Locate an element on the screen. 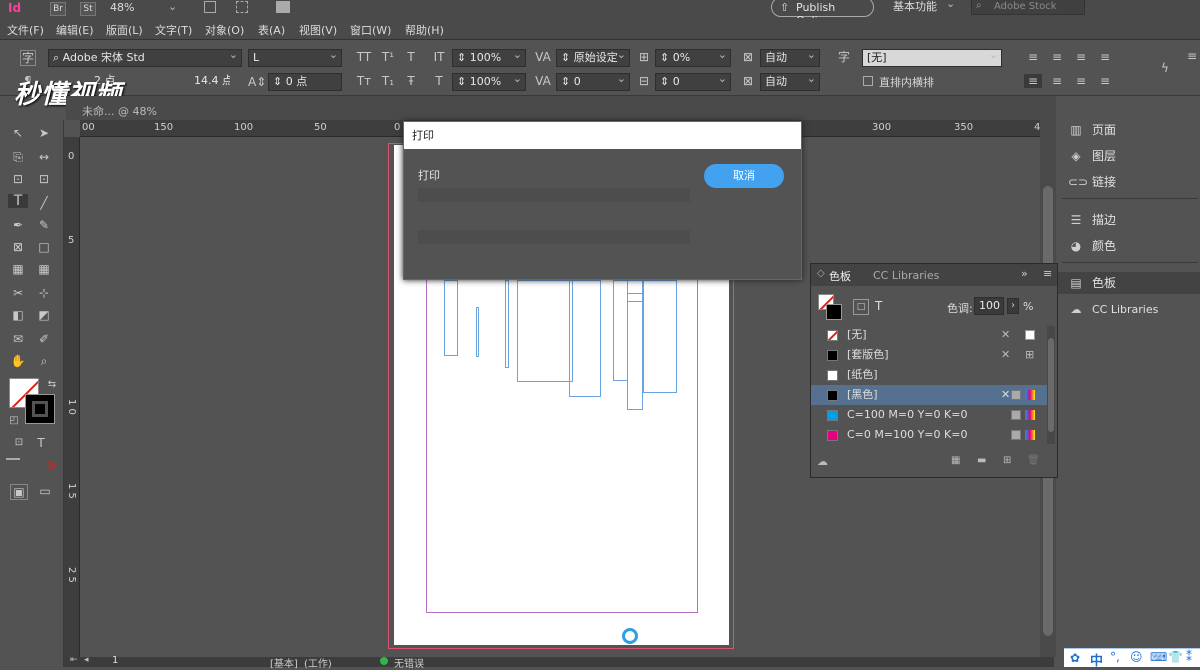 The width and height of the screenshot is (1200, 670). document-tab: 未命... @ 48% is located at coordinates (119, 111).